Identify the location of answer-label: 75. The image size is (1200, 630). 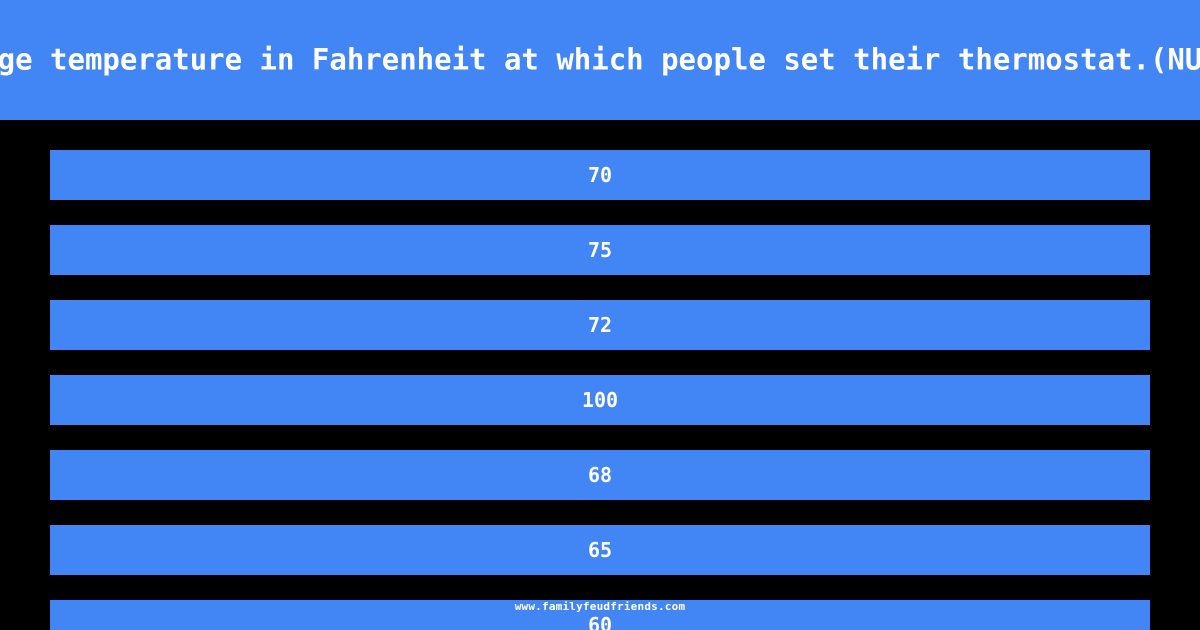
(600, 250).